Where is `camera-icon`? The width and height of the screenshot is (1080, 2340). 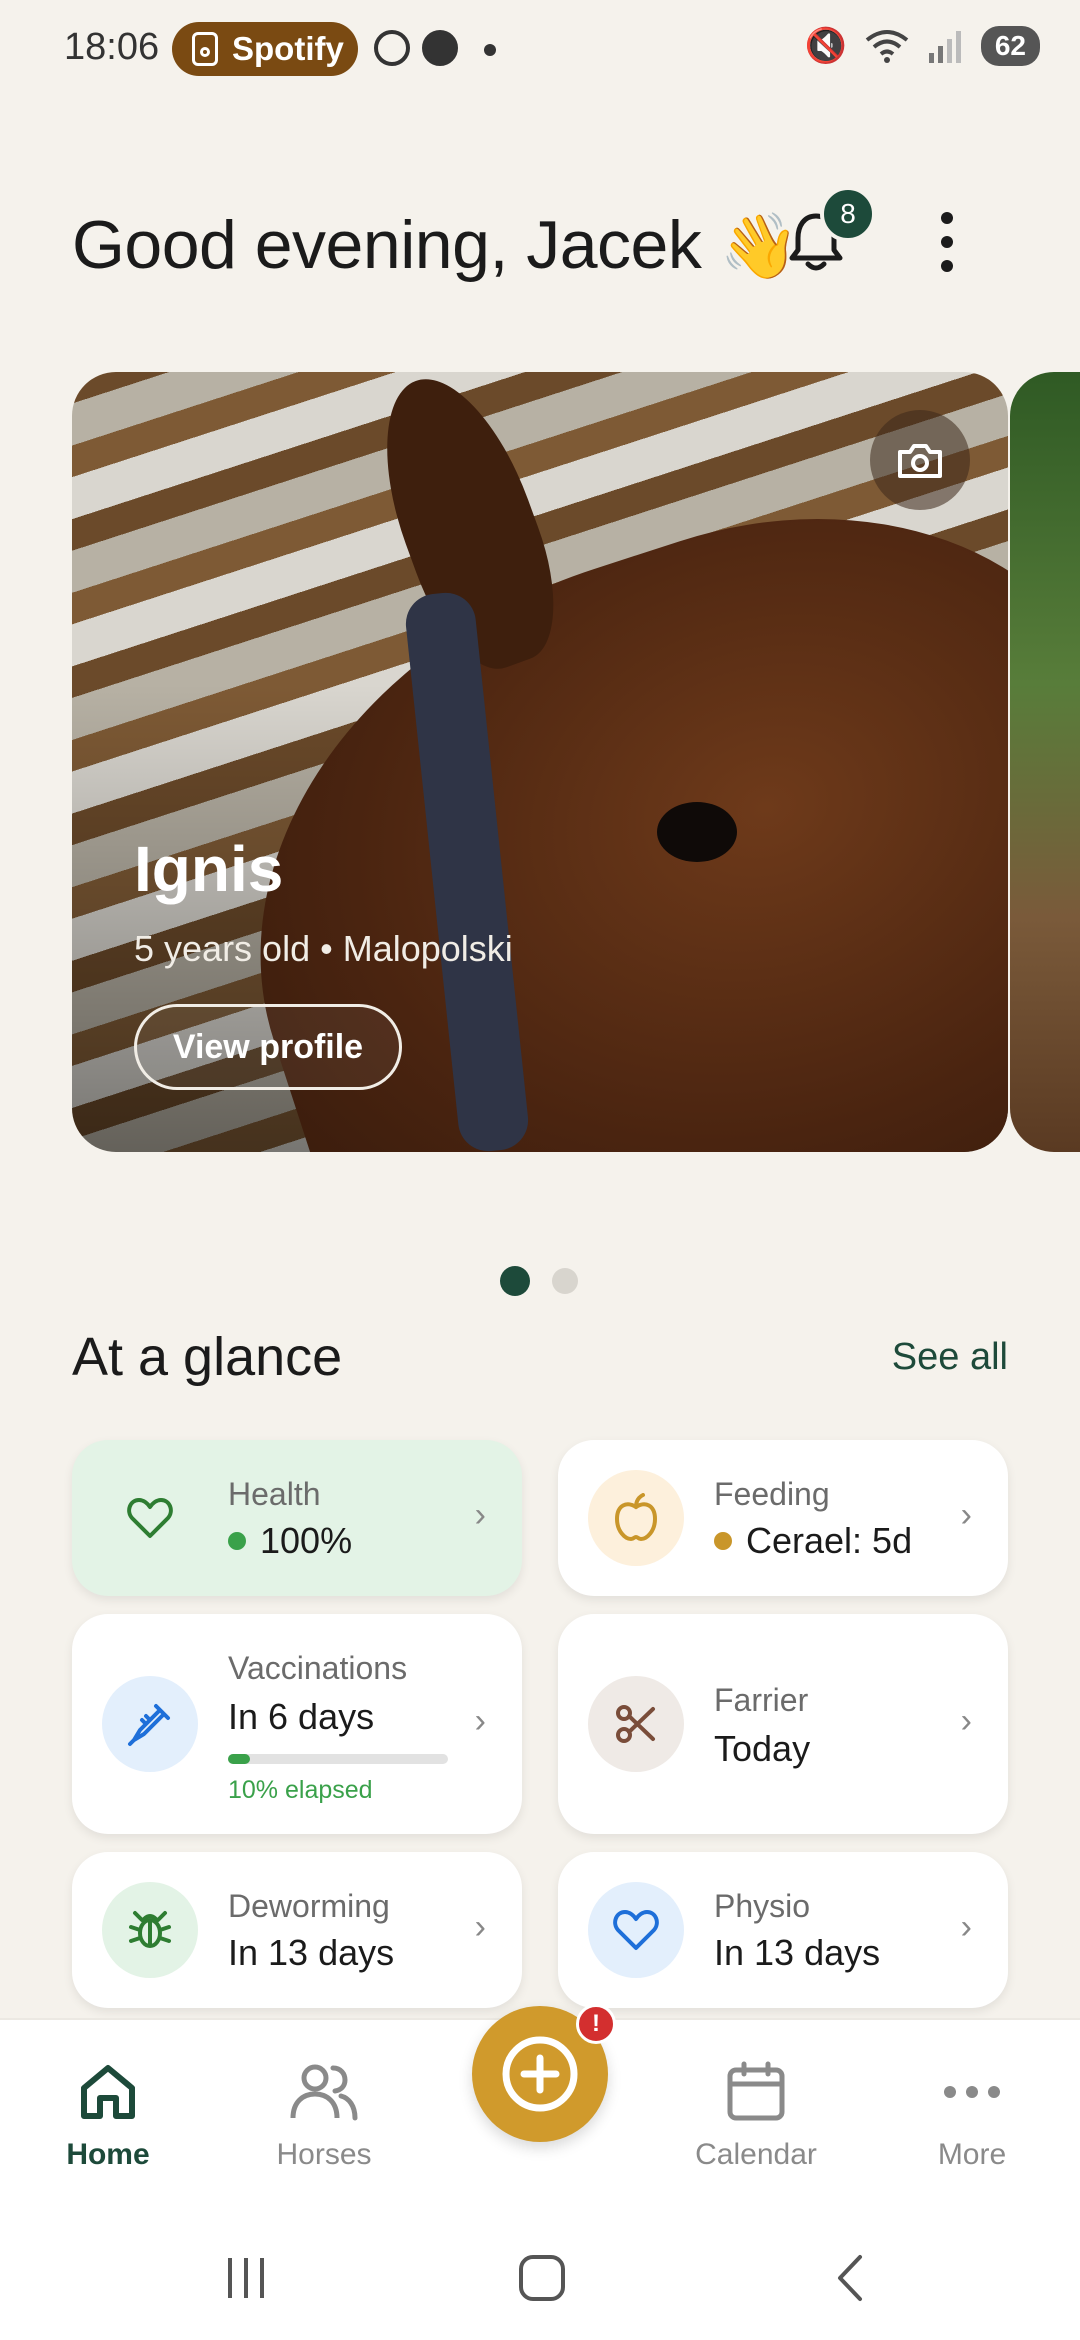 camera-icon is located at coordinates (920, 461).